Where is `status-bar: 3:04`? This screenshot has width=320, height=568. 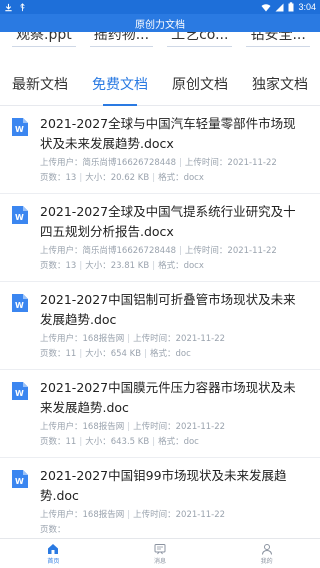
status-bar: 3:04 is located at coordinates (160, 7).